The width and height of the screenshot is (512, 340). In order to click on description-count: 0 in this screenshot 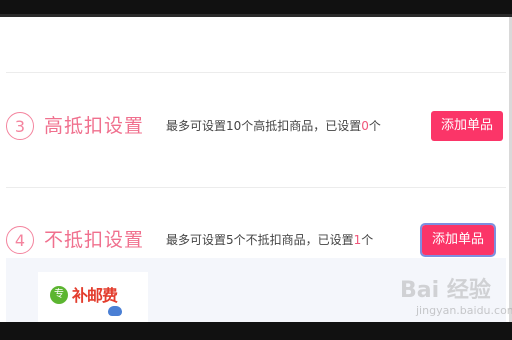, I will do `click(365, 126)`.